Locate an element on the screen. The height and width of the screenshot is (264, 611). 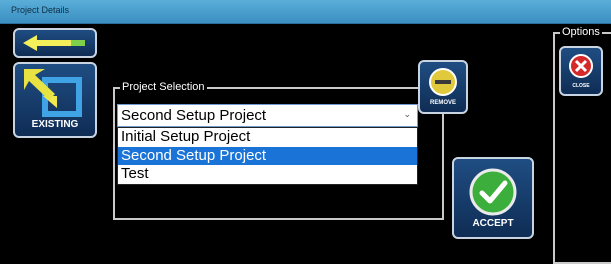
project-option-test: Test is located at coordinates (267, 174).